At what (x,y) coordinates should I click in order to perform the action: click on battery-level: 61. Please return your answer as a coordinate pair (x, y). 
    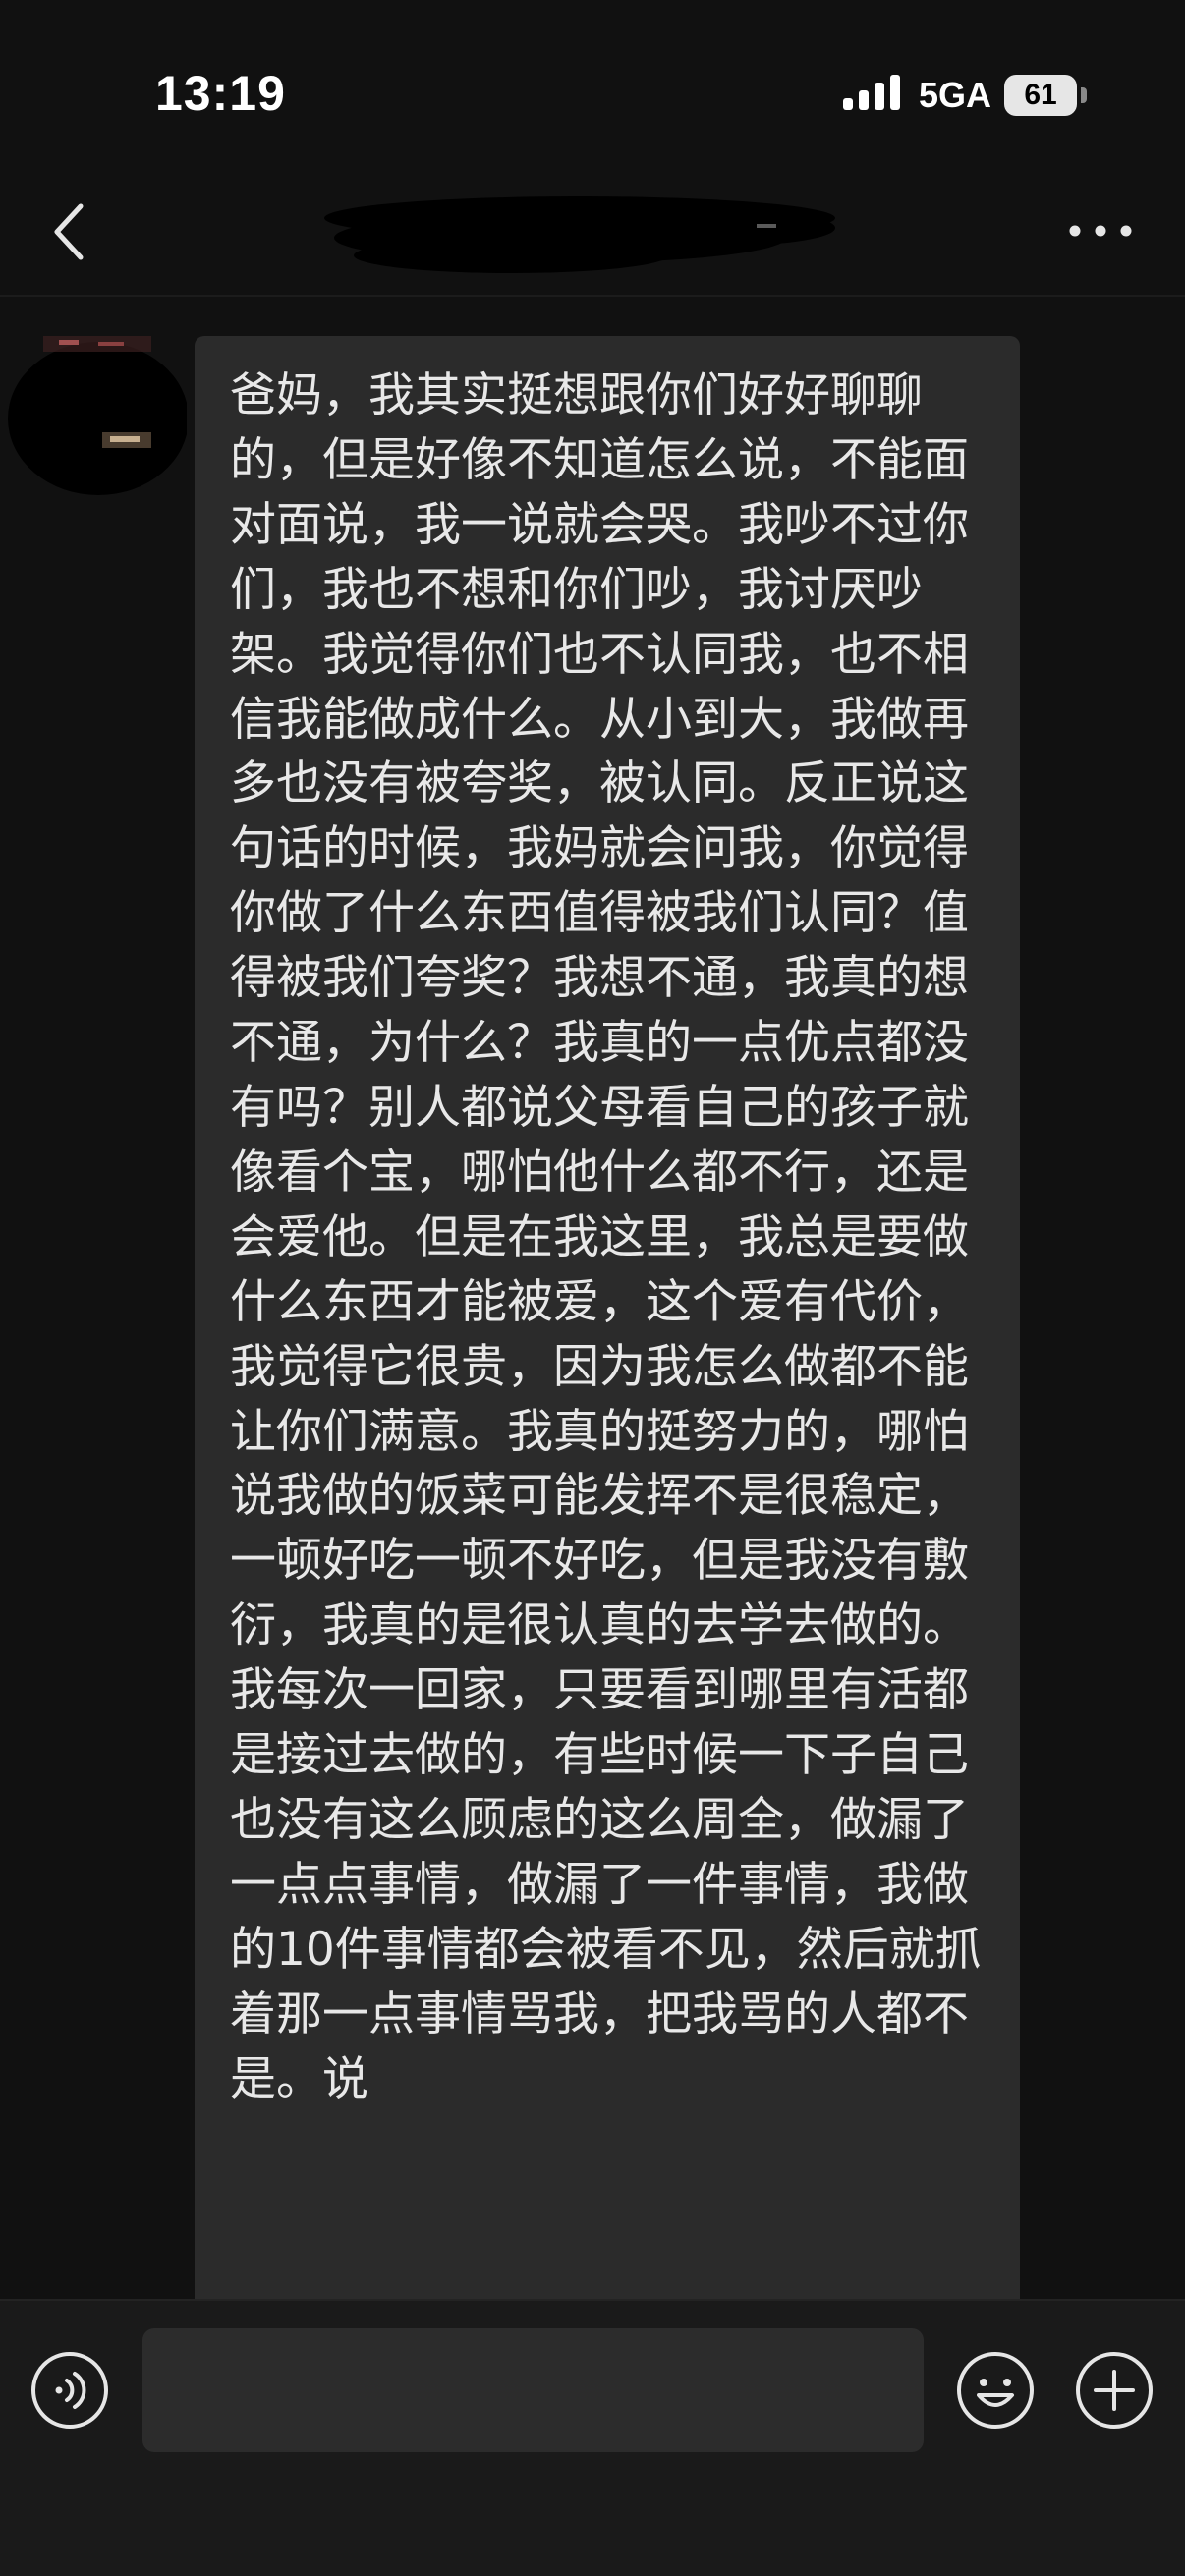
    Looking at the image, I should click on (1041, 95).